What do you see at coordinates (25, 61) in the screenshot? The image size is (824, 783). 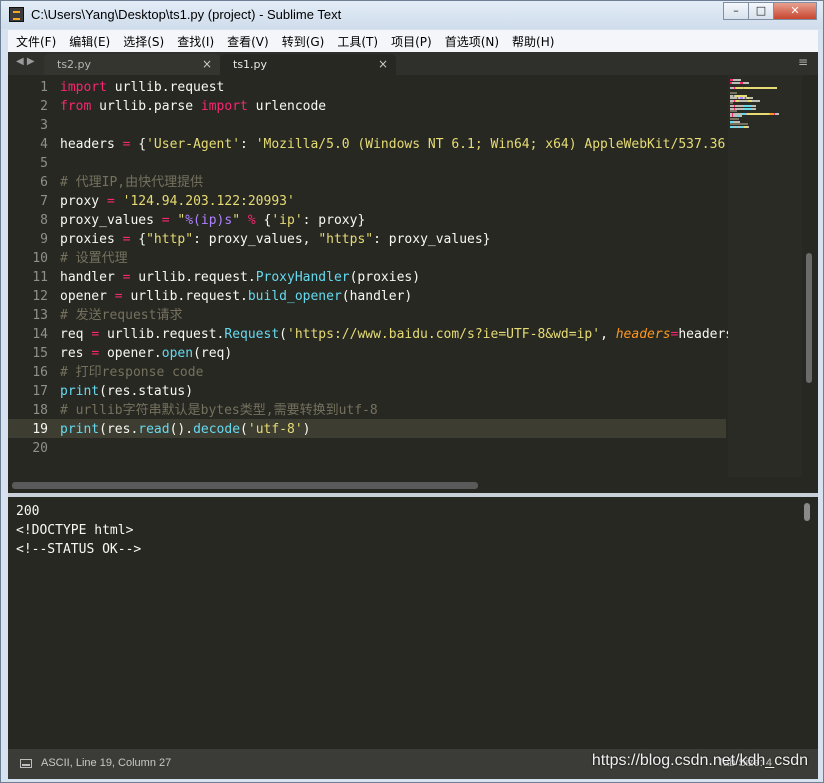 I see `tab-nav-arrows-icon: ◀ ▶` at bounding box center [25, 61].